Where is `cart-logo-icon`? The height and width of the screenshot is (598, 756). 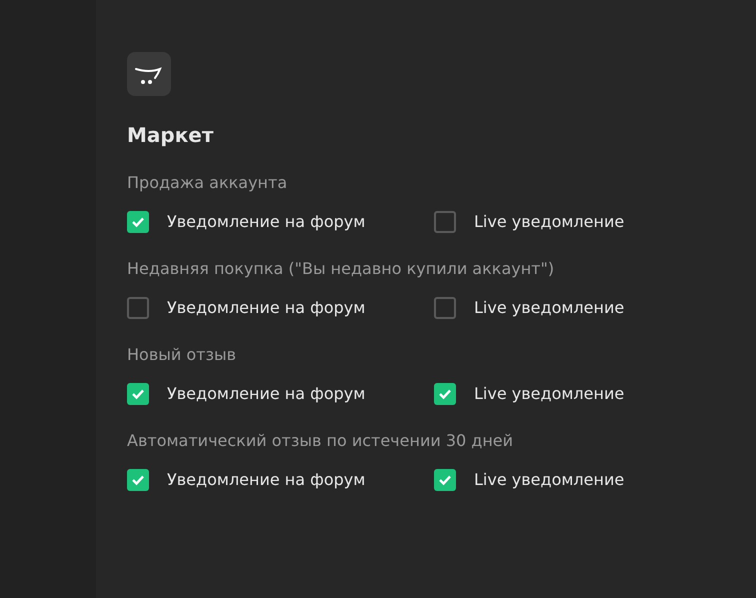 cart-logo-icon is located at coordinates (149, 74).